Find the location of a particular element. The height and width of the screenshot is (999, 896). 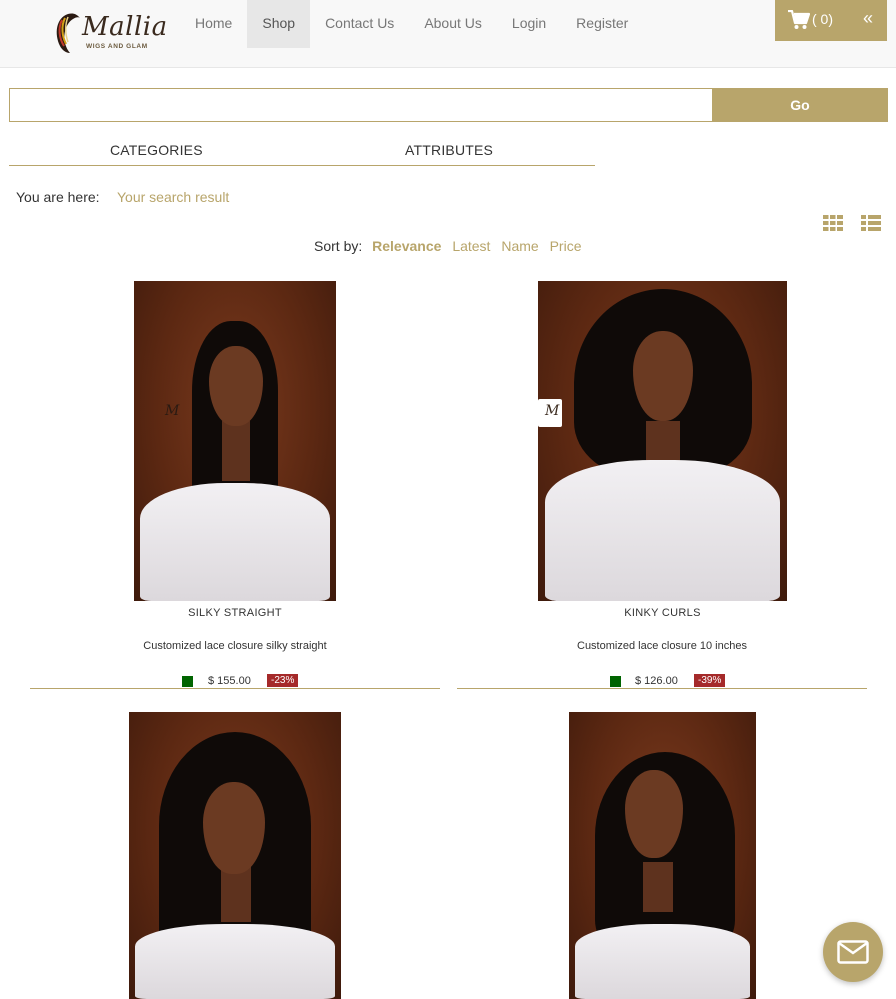

cart-count: ( 0) is located at coordinates (822, 19).